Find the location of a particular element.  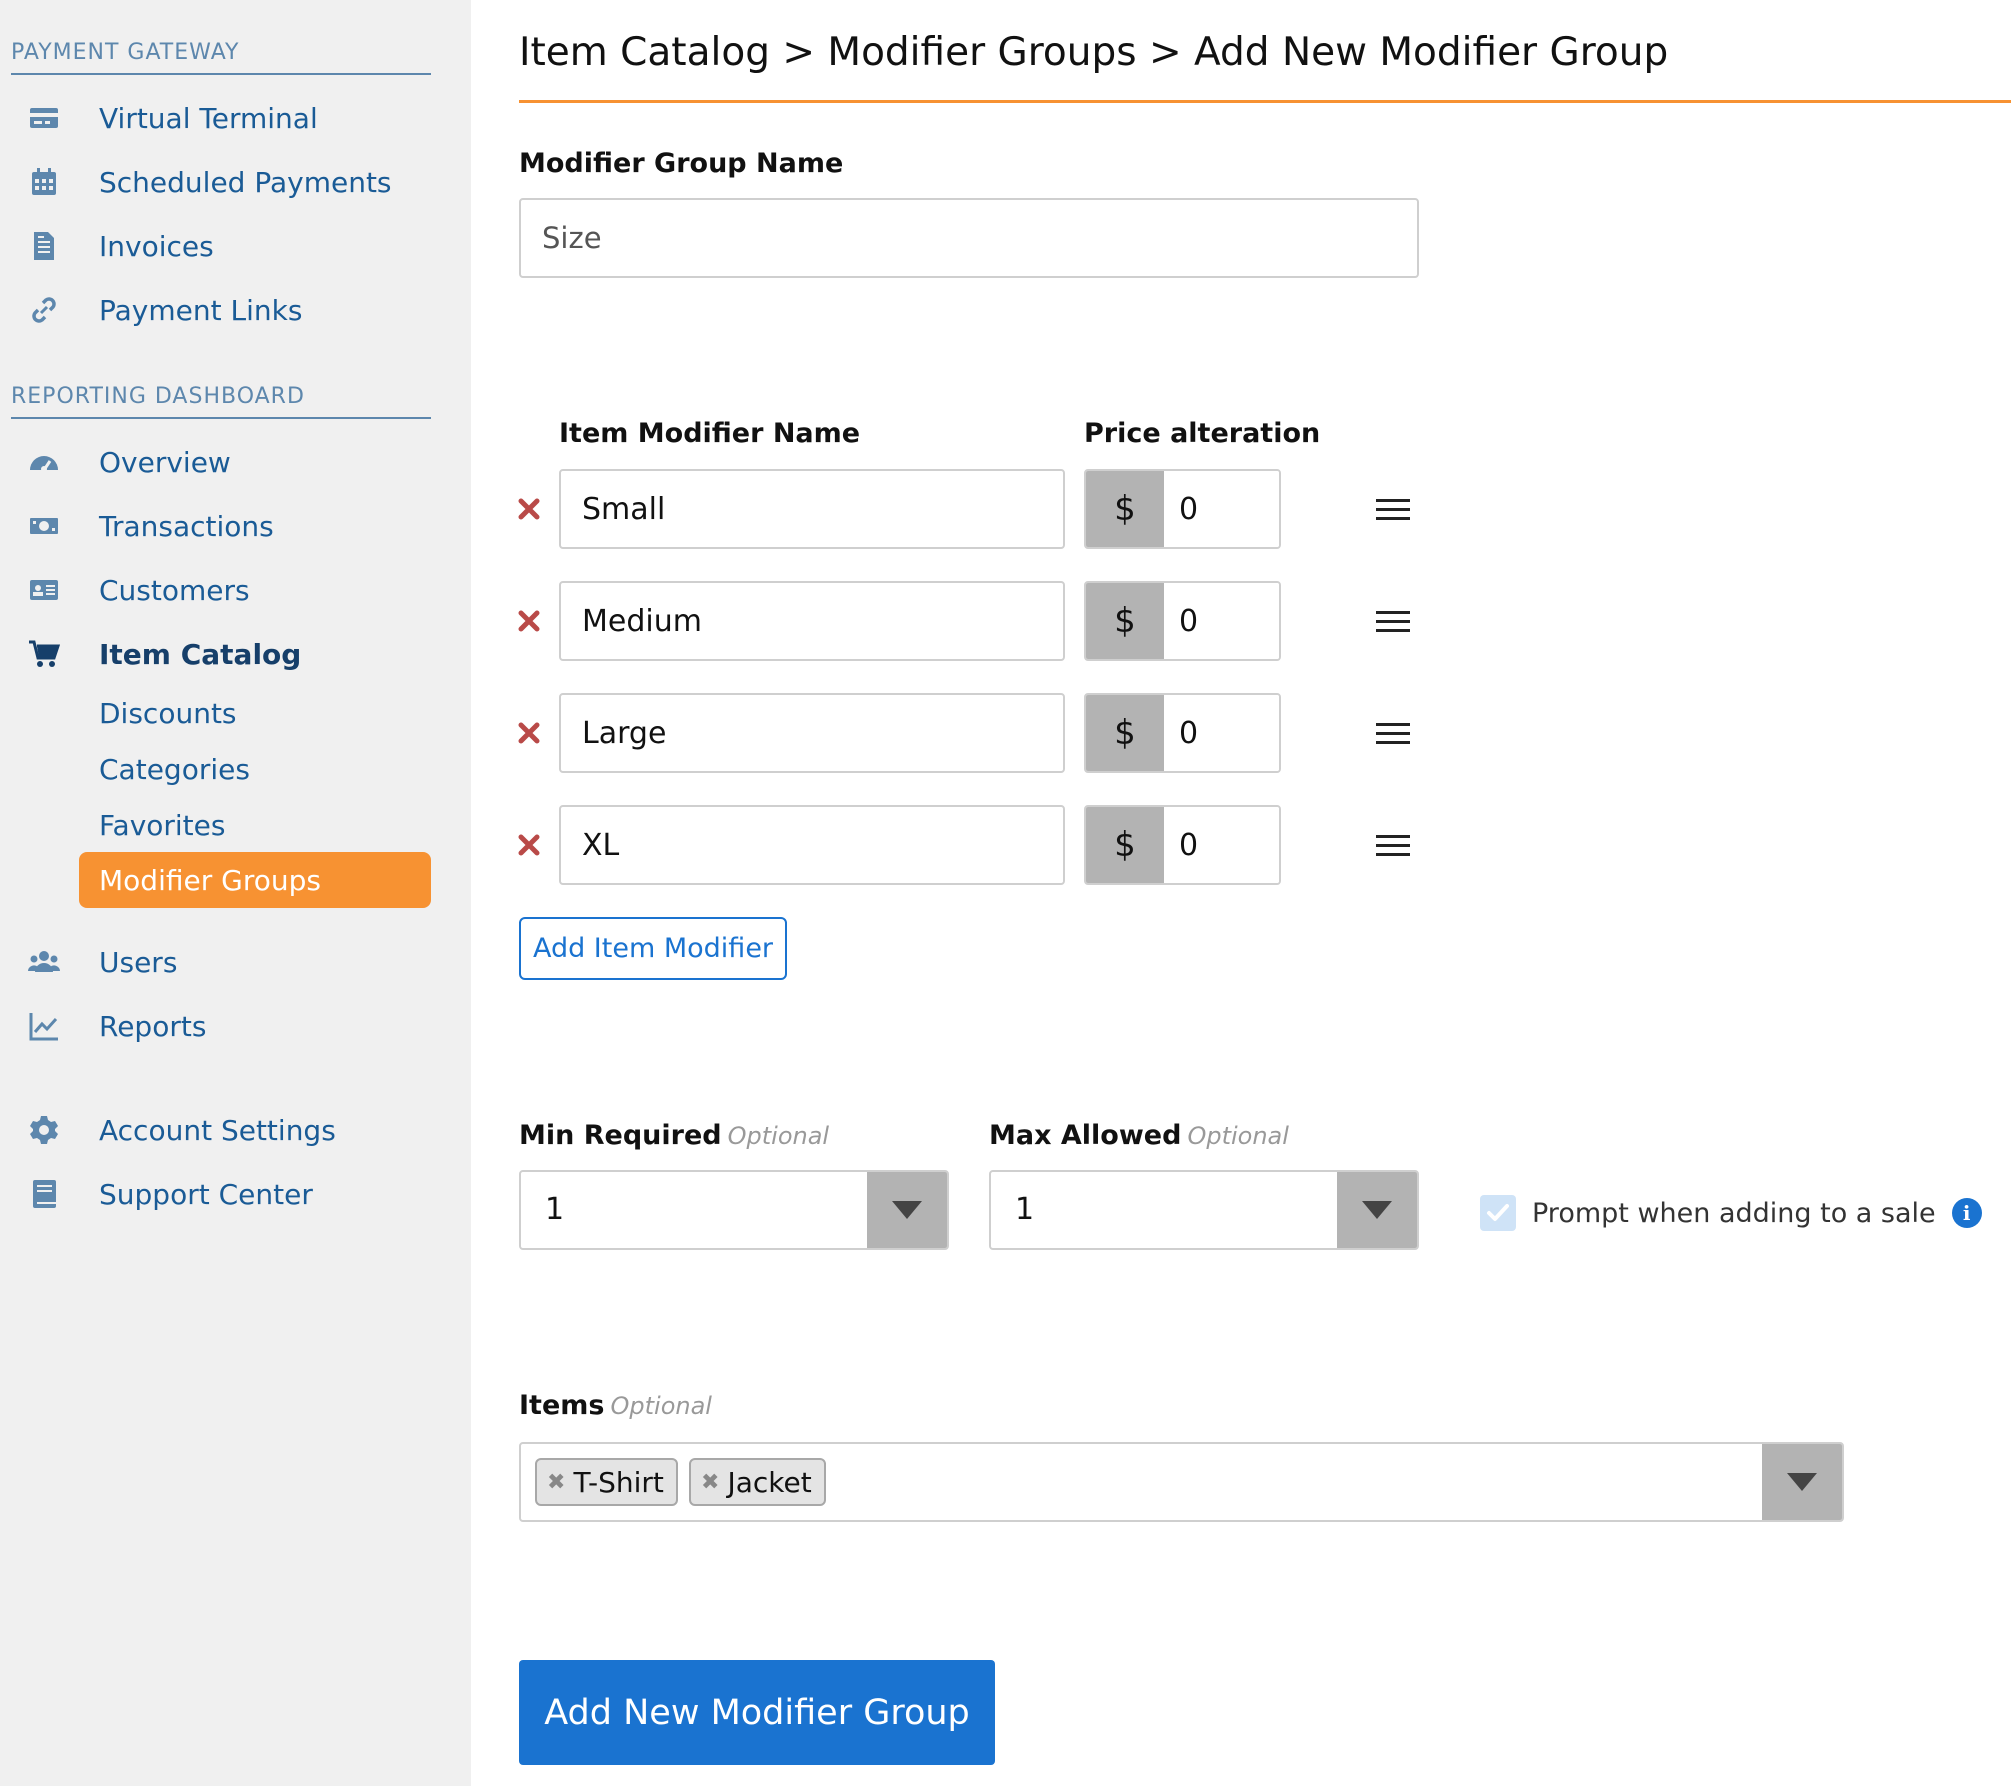

items-label-text: Items is located at coordinates (562, 1405).